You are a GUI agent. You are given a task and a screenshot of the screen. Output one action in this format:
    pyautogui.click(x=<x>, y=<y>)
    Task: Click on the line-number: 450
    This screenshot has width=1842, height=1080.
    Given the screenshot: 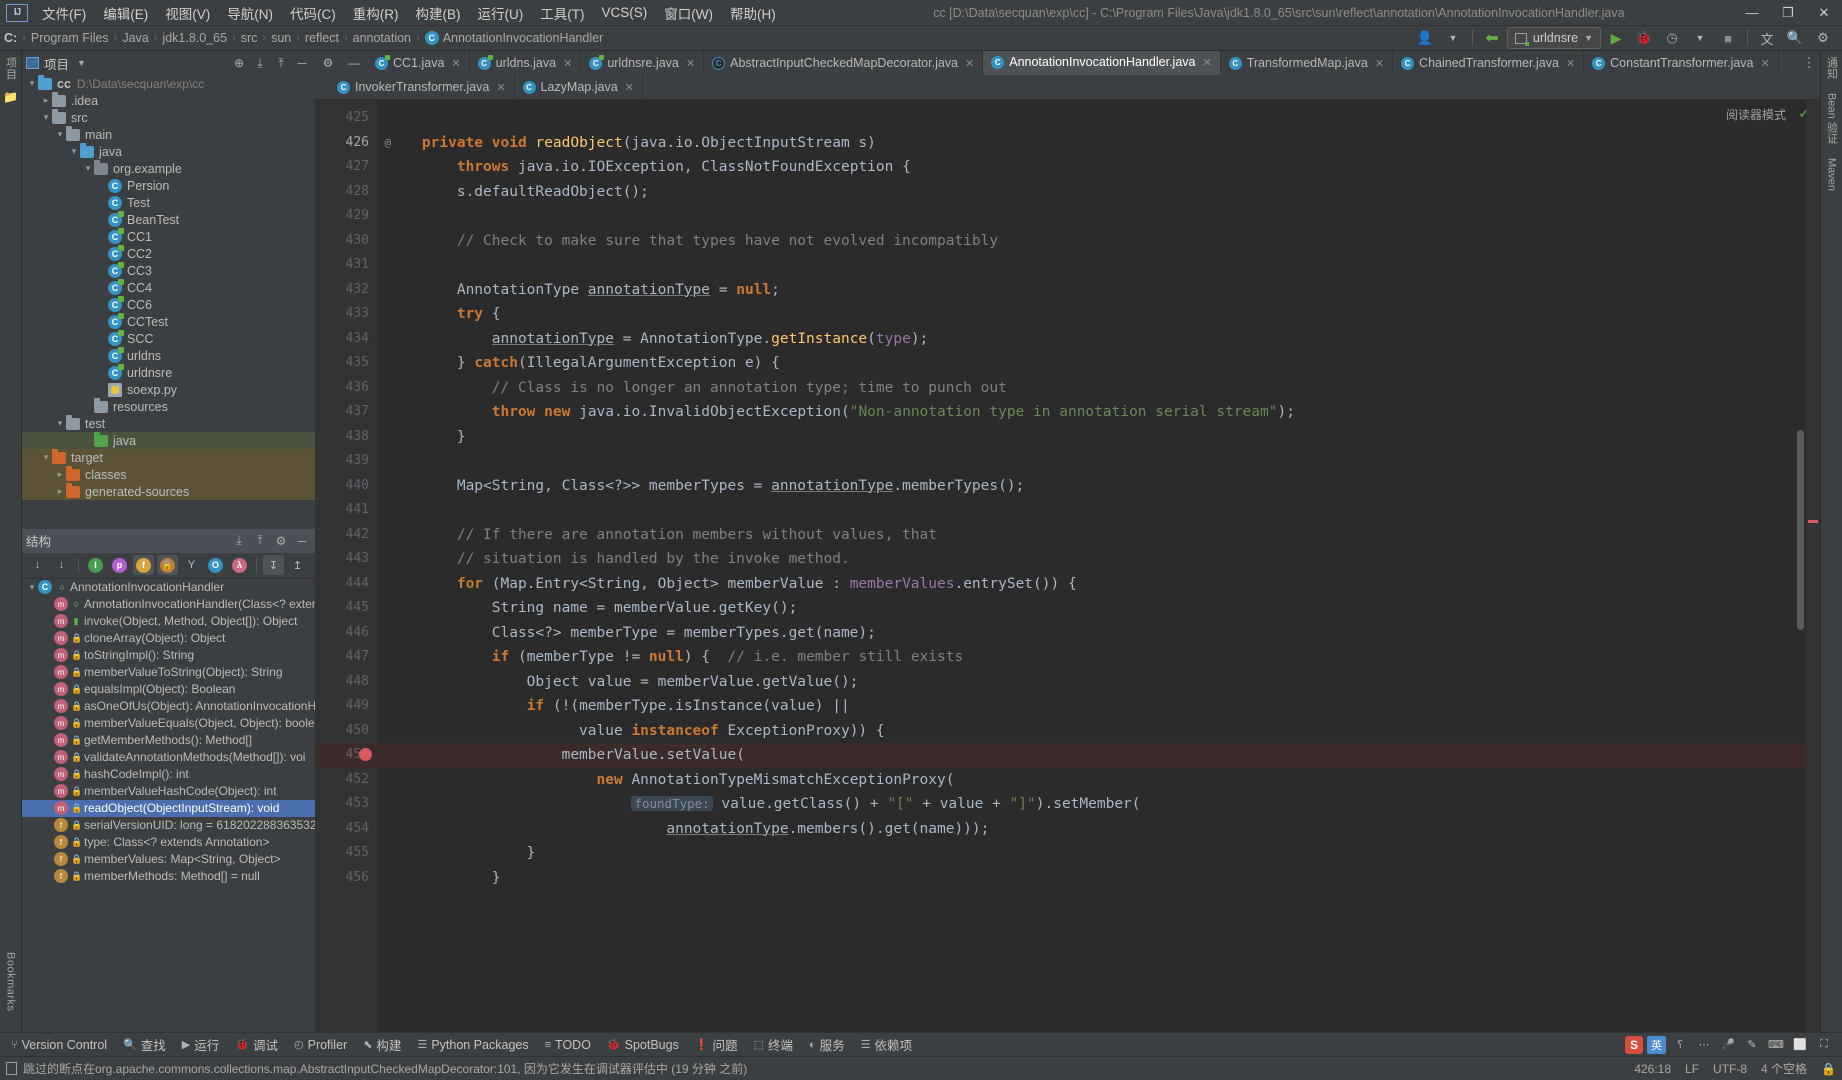 What is the action you would take?
    pyautogui.click(x=346, y=731)
    